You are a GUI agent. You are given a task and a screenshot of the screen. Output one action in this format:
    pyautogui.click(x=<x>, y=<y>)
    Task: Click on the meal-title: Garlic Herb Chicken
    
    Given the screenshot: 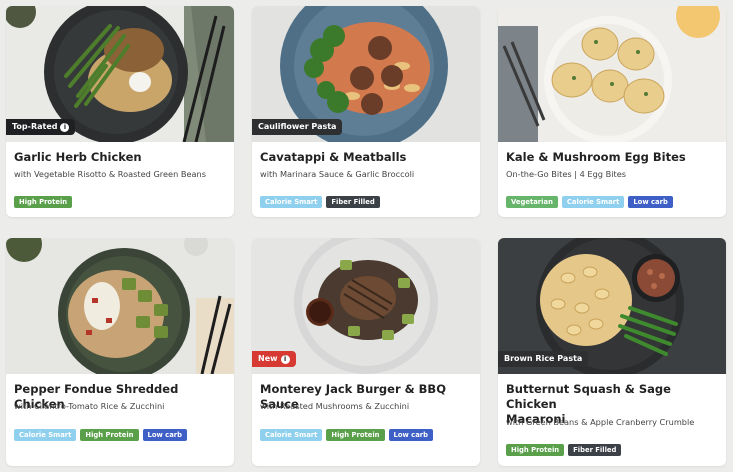 What is the action you would take?
    pyautogui.click(x=121, y=157)
    